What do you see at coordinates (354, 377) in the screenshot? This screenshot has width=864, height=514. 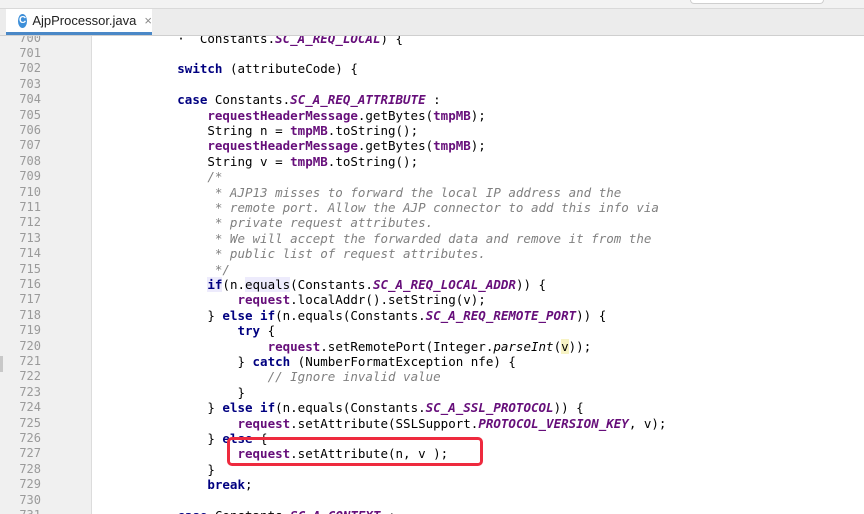 I see `code-token: // Ignore invalid value` at bounding box center [354, 377].